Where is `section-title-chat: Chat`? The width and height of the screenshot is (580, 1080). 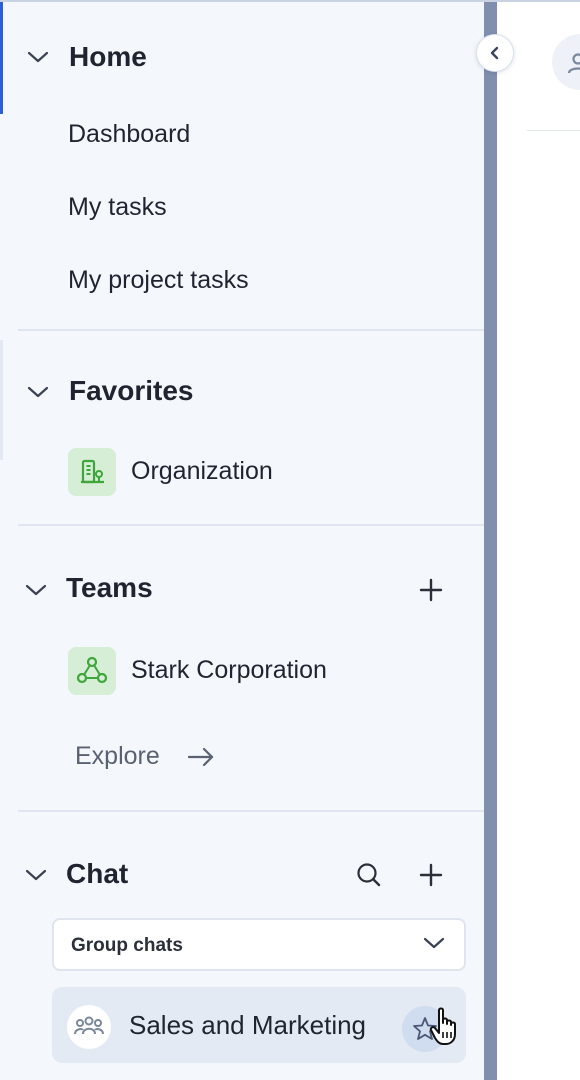
section-title-chat: Chat is located at coordinates (97, 874).